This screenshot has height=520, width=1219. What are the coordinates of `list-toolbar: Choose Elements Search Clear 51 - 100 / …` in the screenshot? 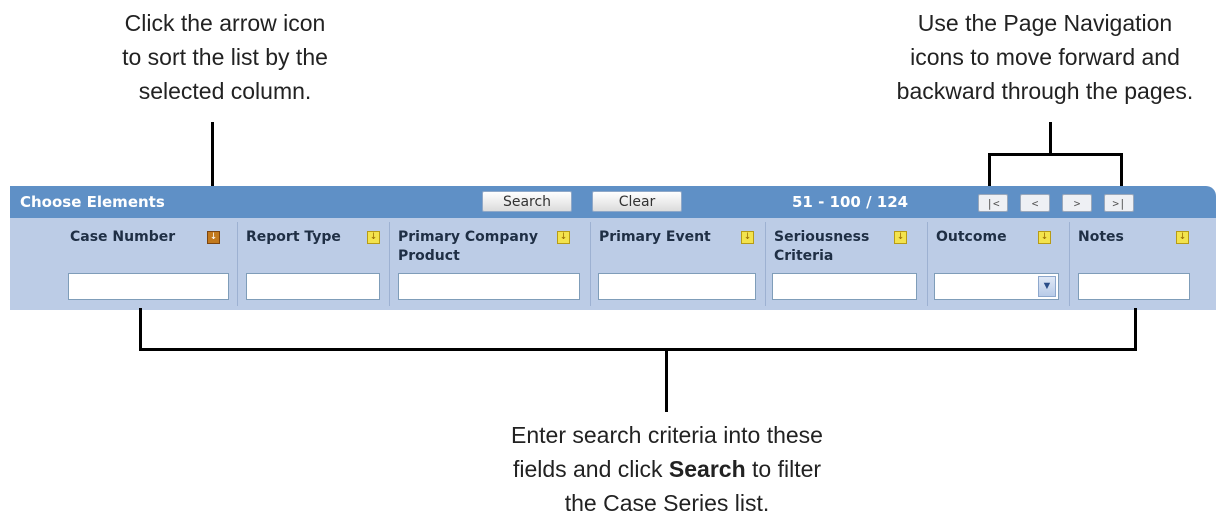 It's located at (613, 202).